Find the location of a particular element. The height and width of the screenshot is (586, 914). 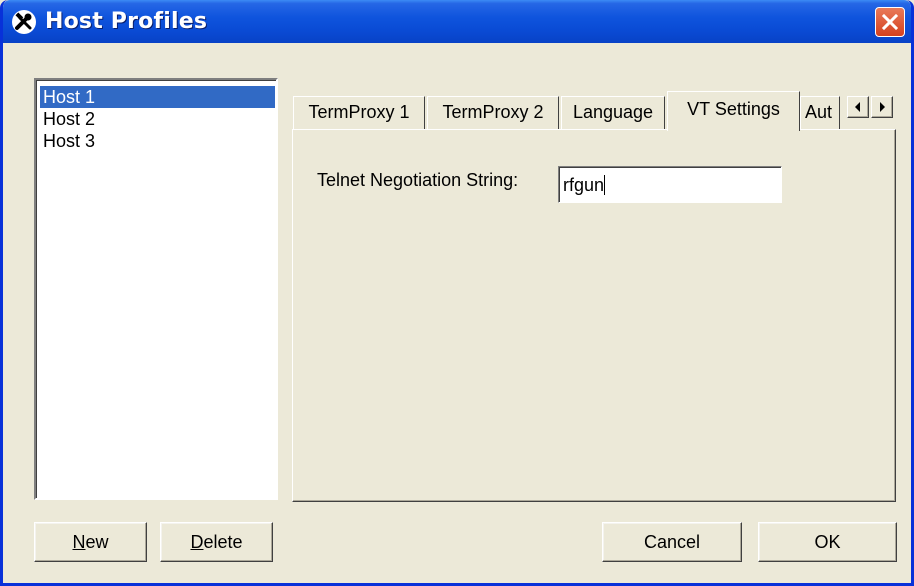

new-button: New is located at coordinates (90, 542).